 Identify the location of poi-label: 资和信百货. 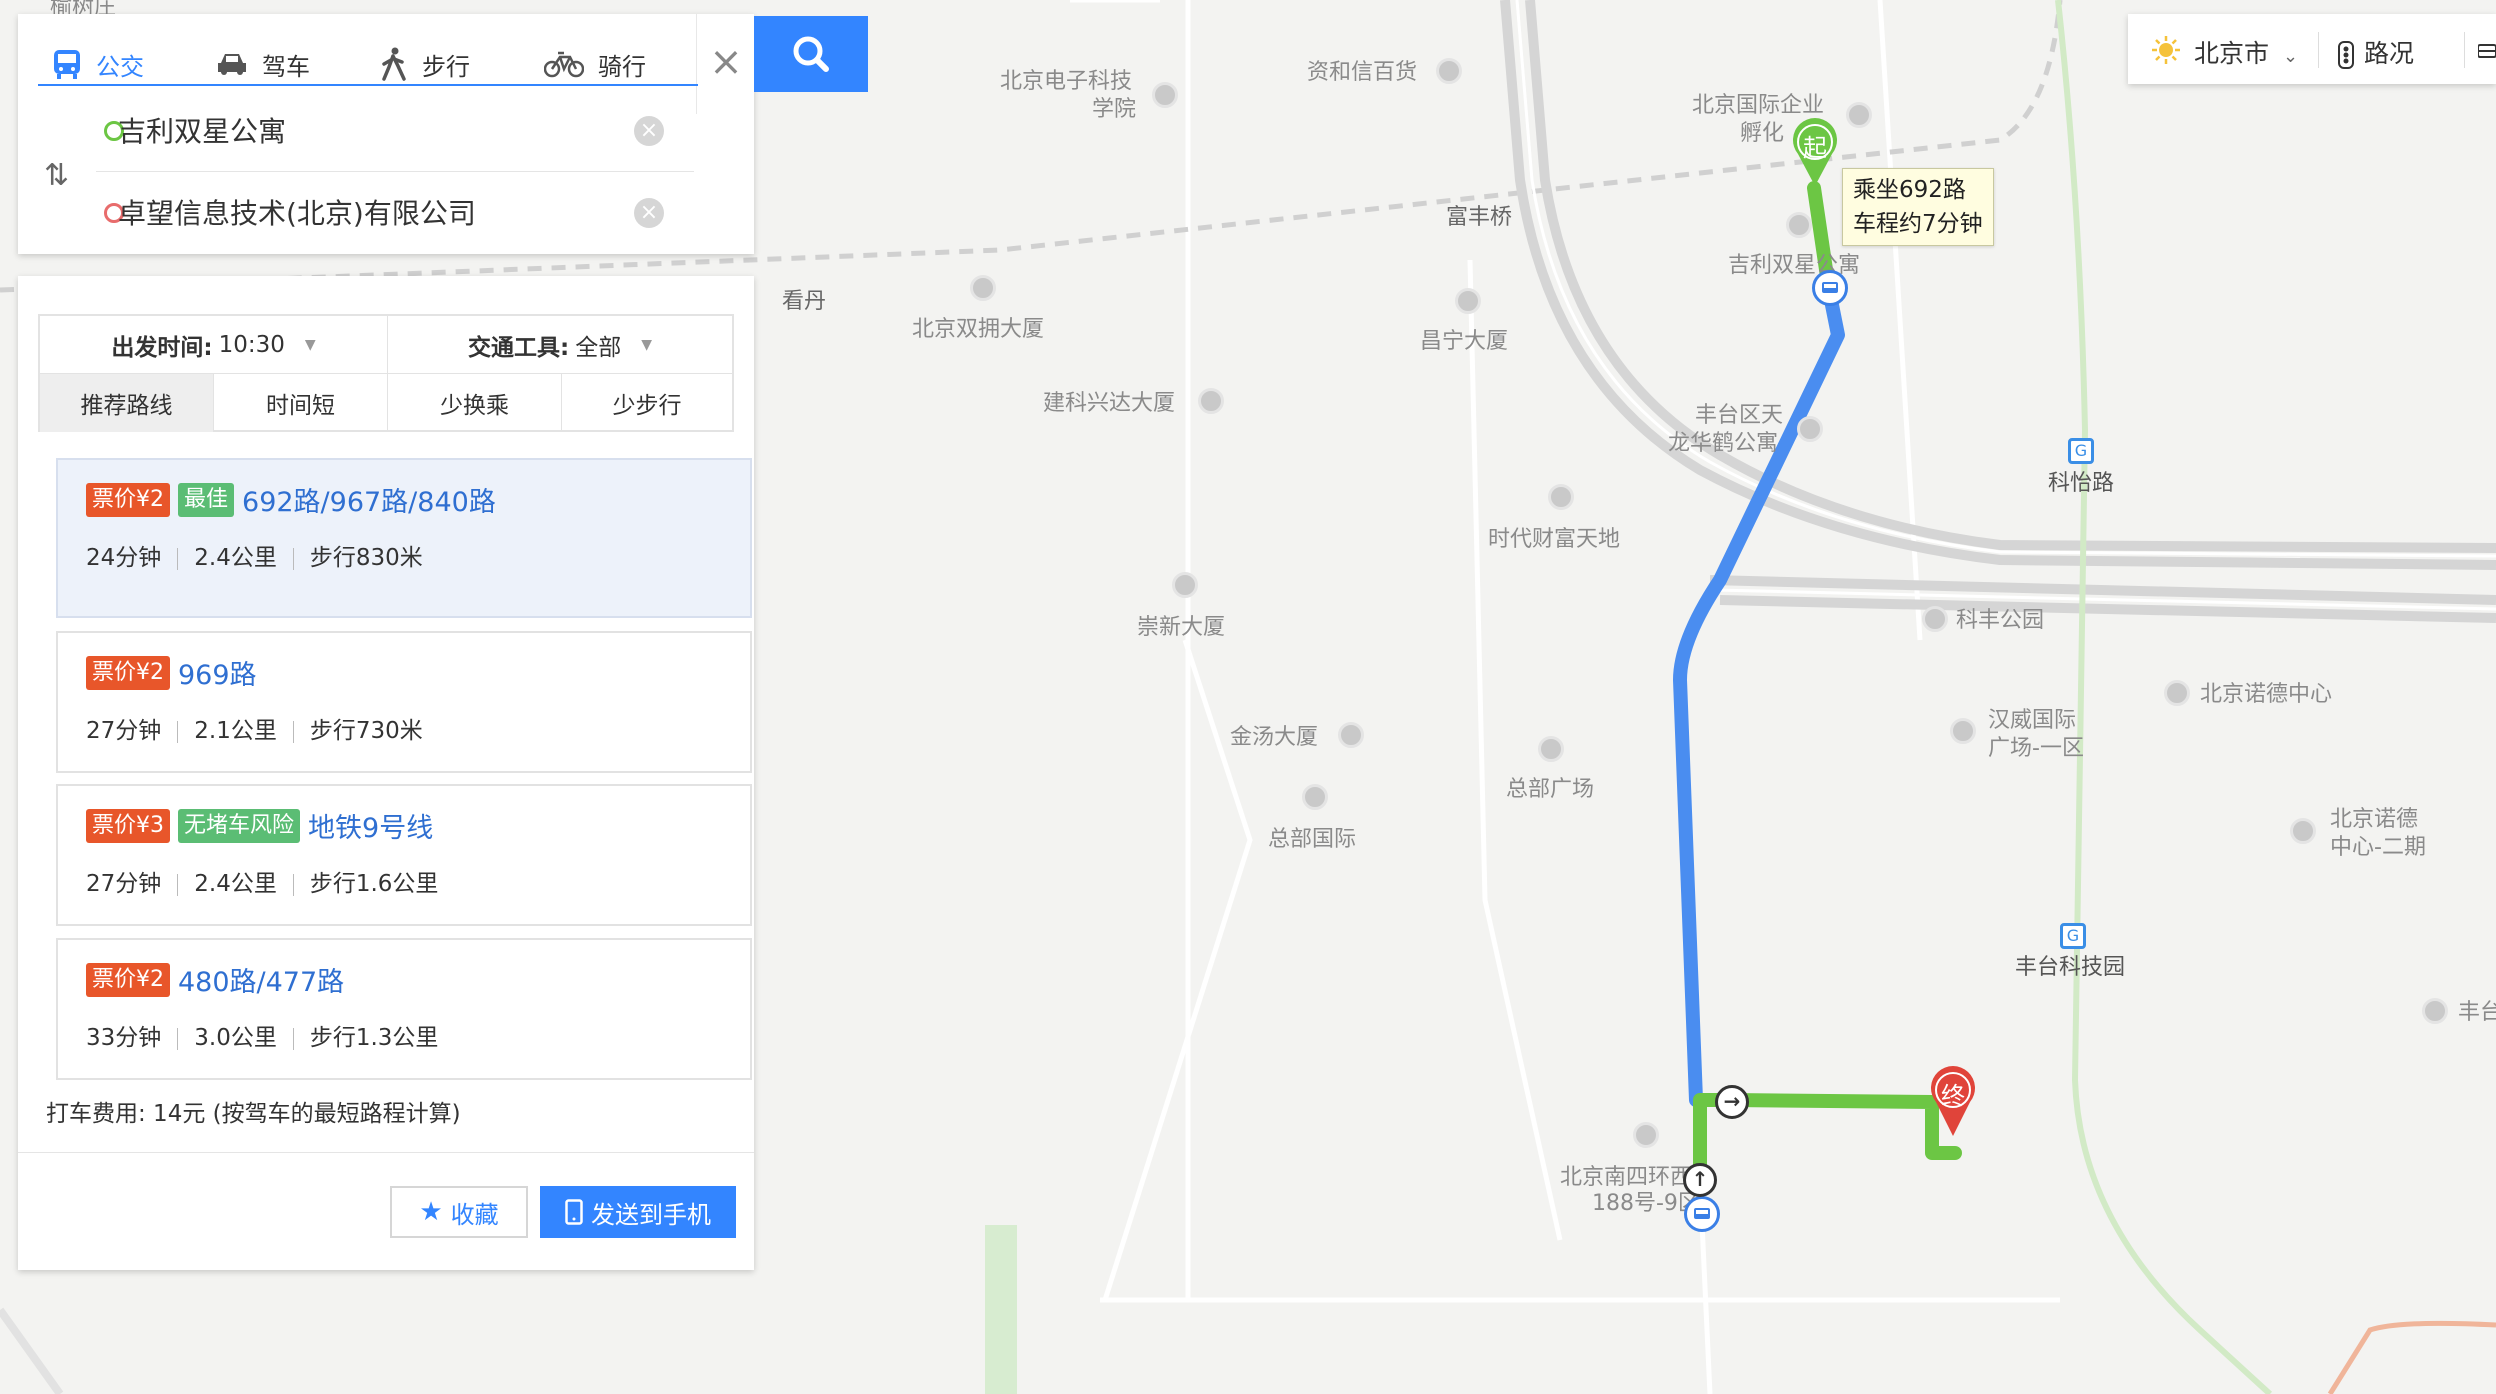
(1362, 73).